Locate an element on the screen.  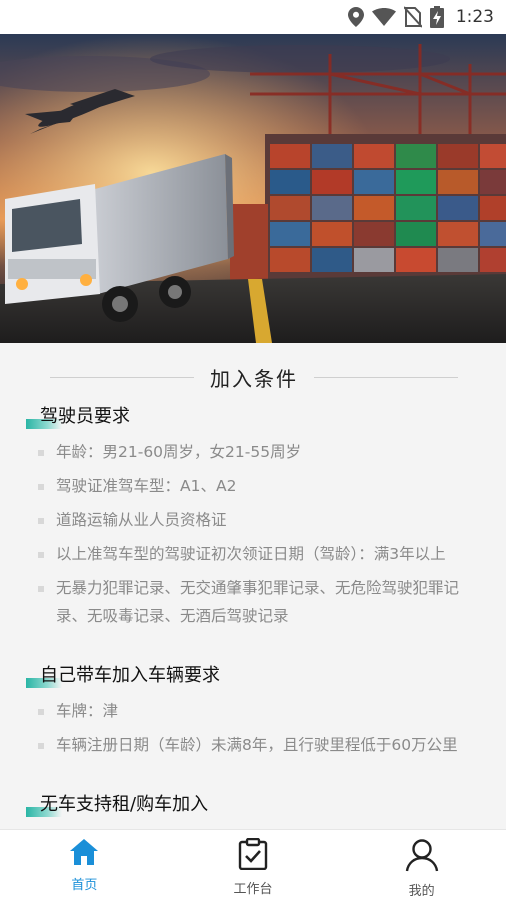
list-item: 以上准驾车型的驾驶证初次领证日期（驾龄）：满3年以上 is located at coordinates (253, 554).